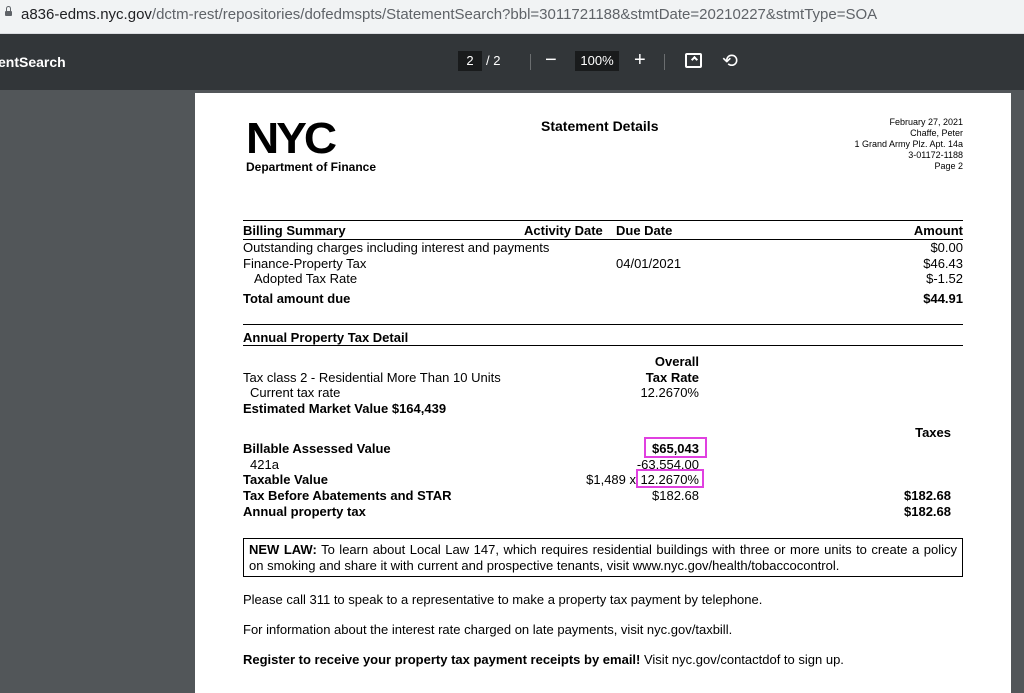  What do you see at coordinates (345, 408) in the screenshot?
I see `estimated-market-value: Estimated Market Value $164,439` at bounding box center [345, 408].